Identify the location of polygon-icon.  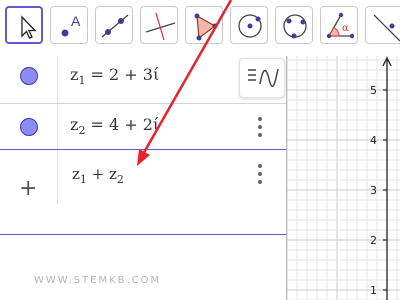
(206, 27).